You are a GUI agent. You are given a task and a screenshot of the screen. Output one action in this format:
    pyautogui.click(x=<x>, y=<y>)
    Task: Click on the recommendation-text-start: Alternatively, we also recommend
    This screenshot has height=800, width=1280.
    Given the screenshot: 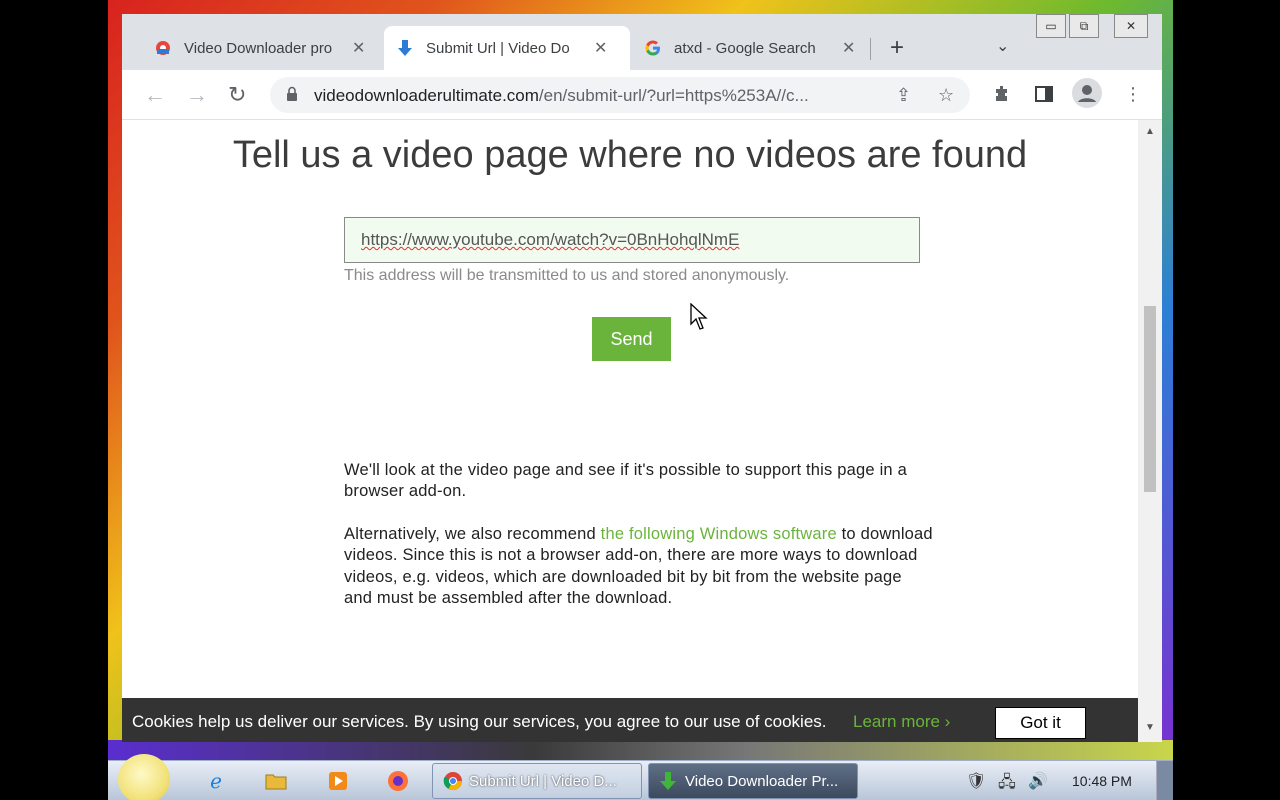 What is the action you would take?
    pyautogui.click(x=472, y=534)
    